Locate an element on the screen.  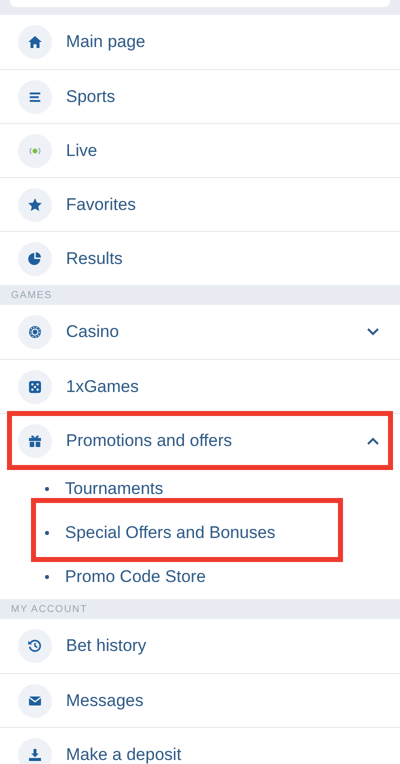
pie-chart-icon is located at coordinates (35, 259).